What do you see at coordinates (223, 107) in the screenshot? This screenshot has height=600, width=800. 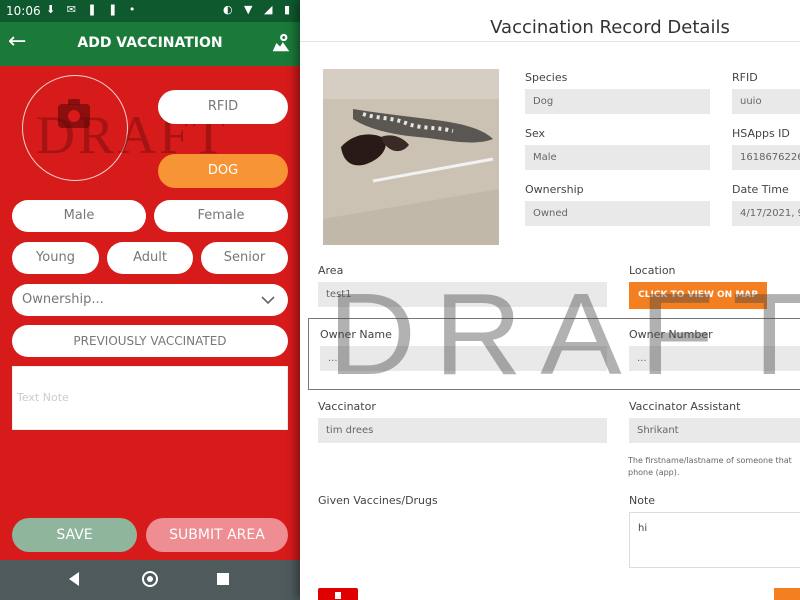 I see `rfid-button: RFID` at bounding box center [223, 107].